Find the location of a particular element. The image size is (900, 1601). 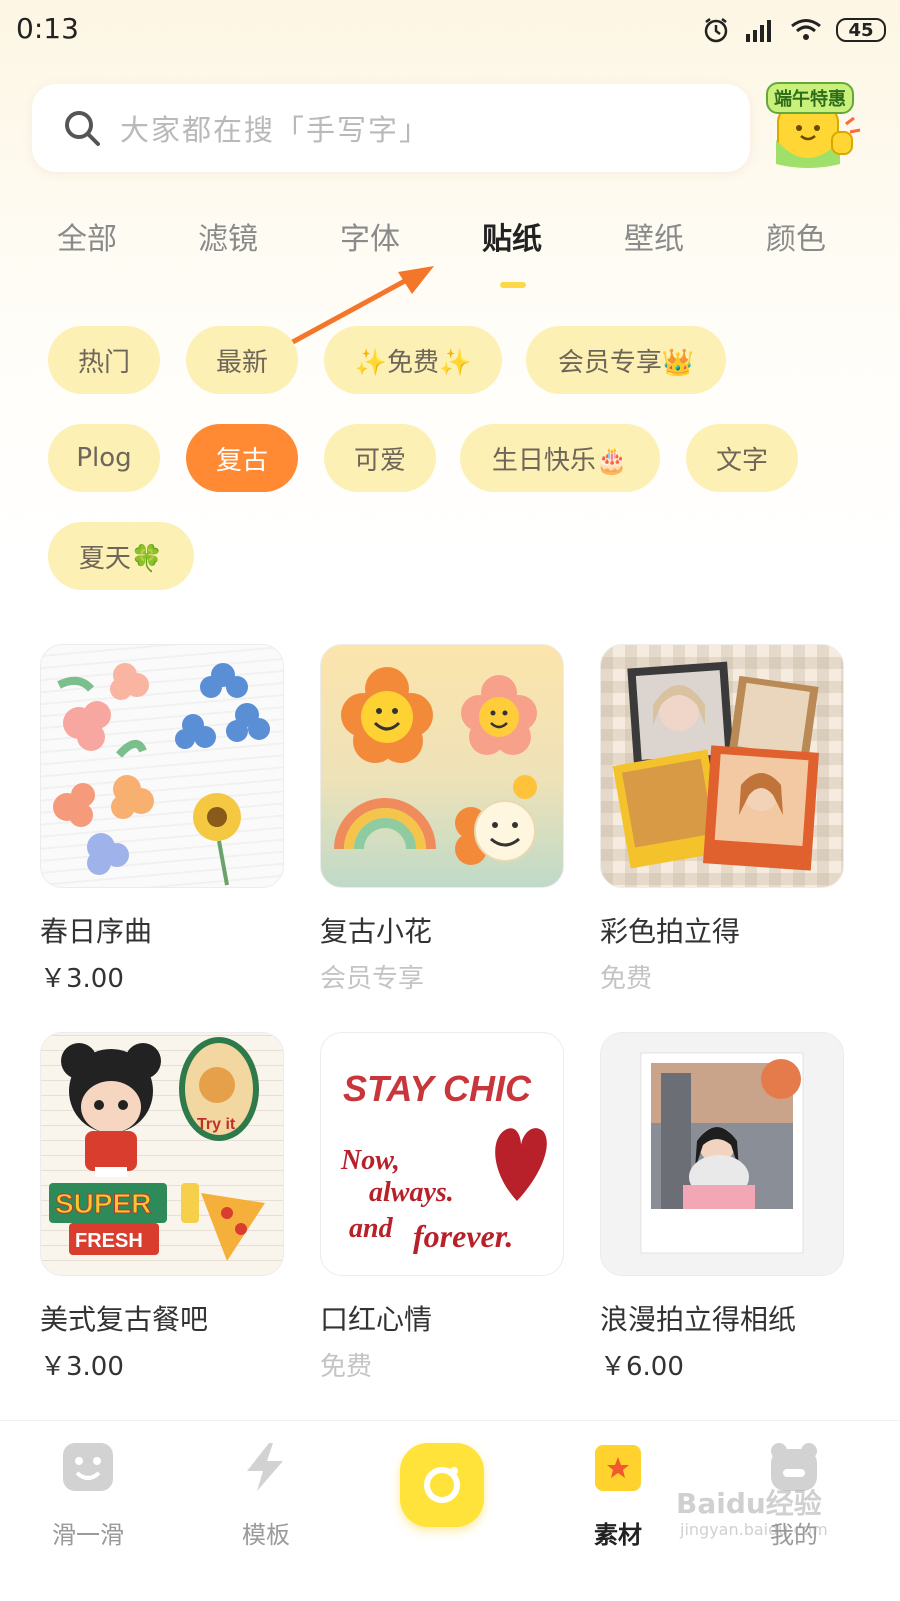

nav-label: 滑一滑 is located at coordinates (88, 1535).